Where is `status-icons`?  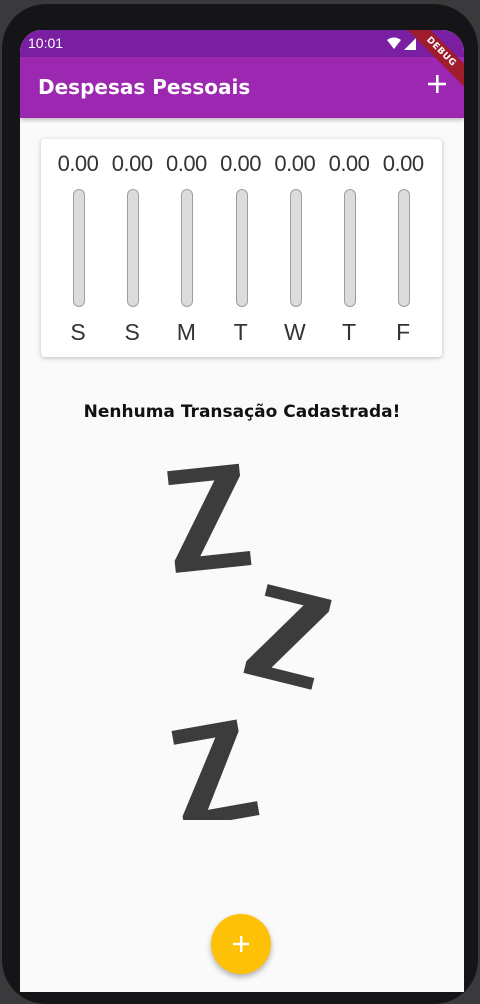
status-icons is located at coordinates (403, 45).